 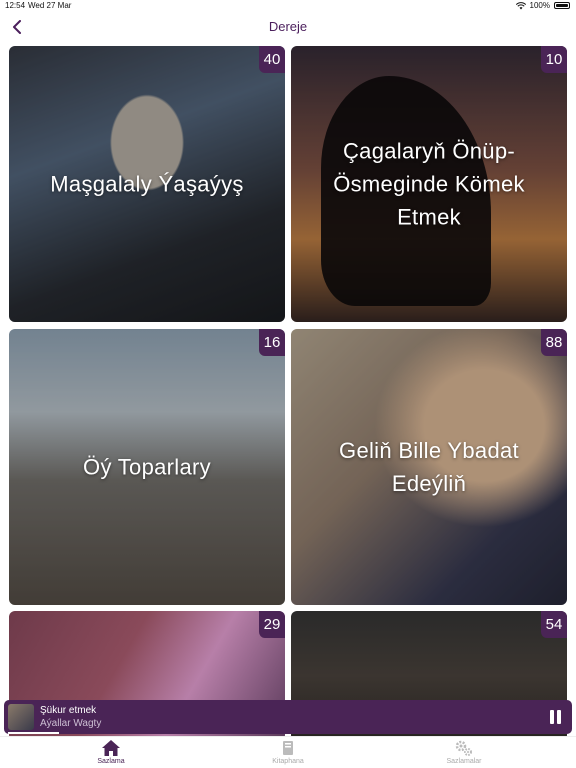 I want to click on card-title: Geliň Bille Ybadat Edeýliň, so click(x=429, y=467).